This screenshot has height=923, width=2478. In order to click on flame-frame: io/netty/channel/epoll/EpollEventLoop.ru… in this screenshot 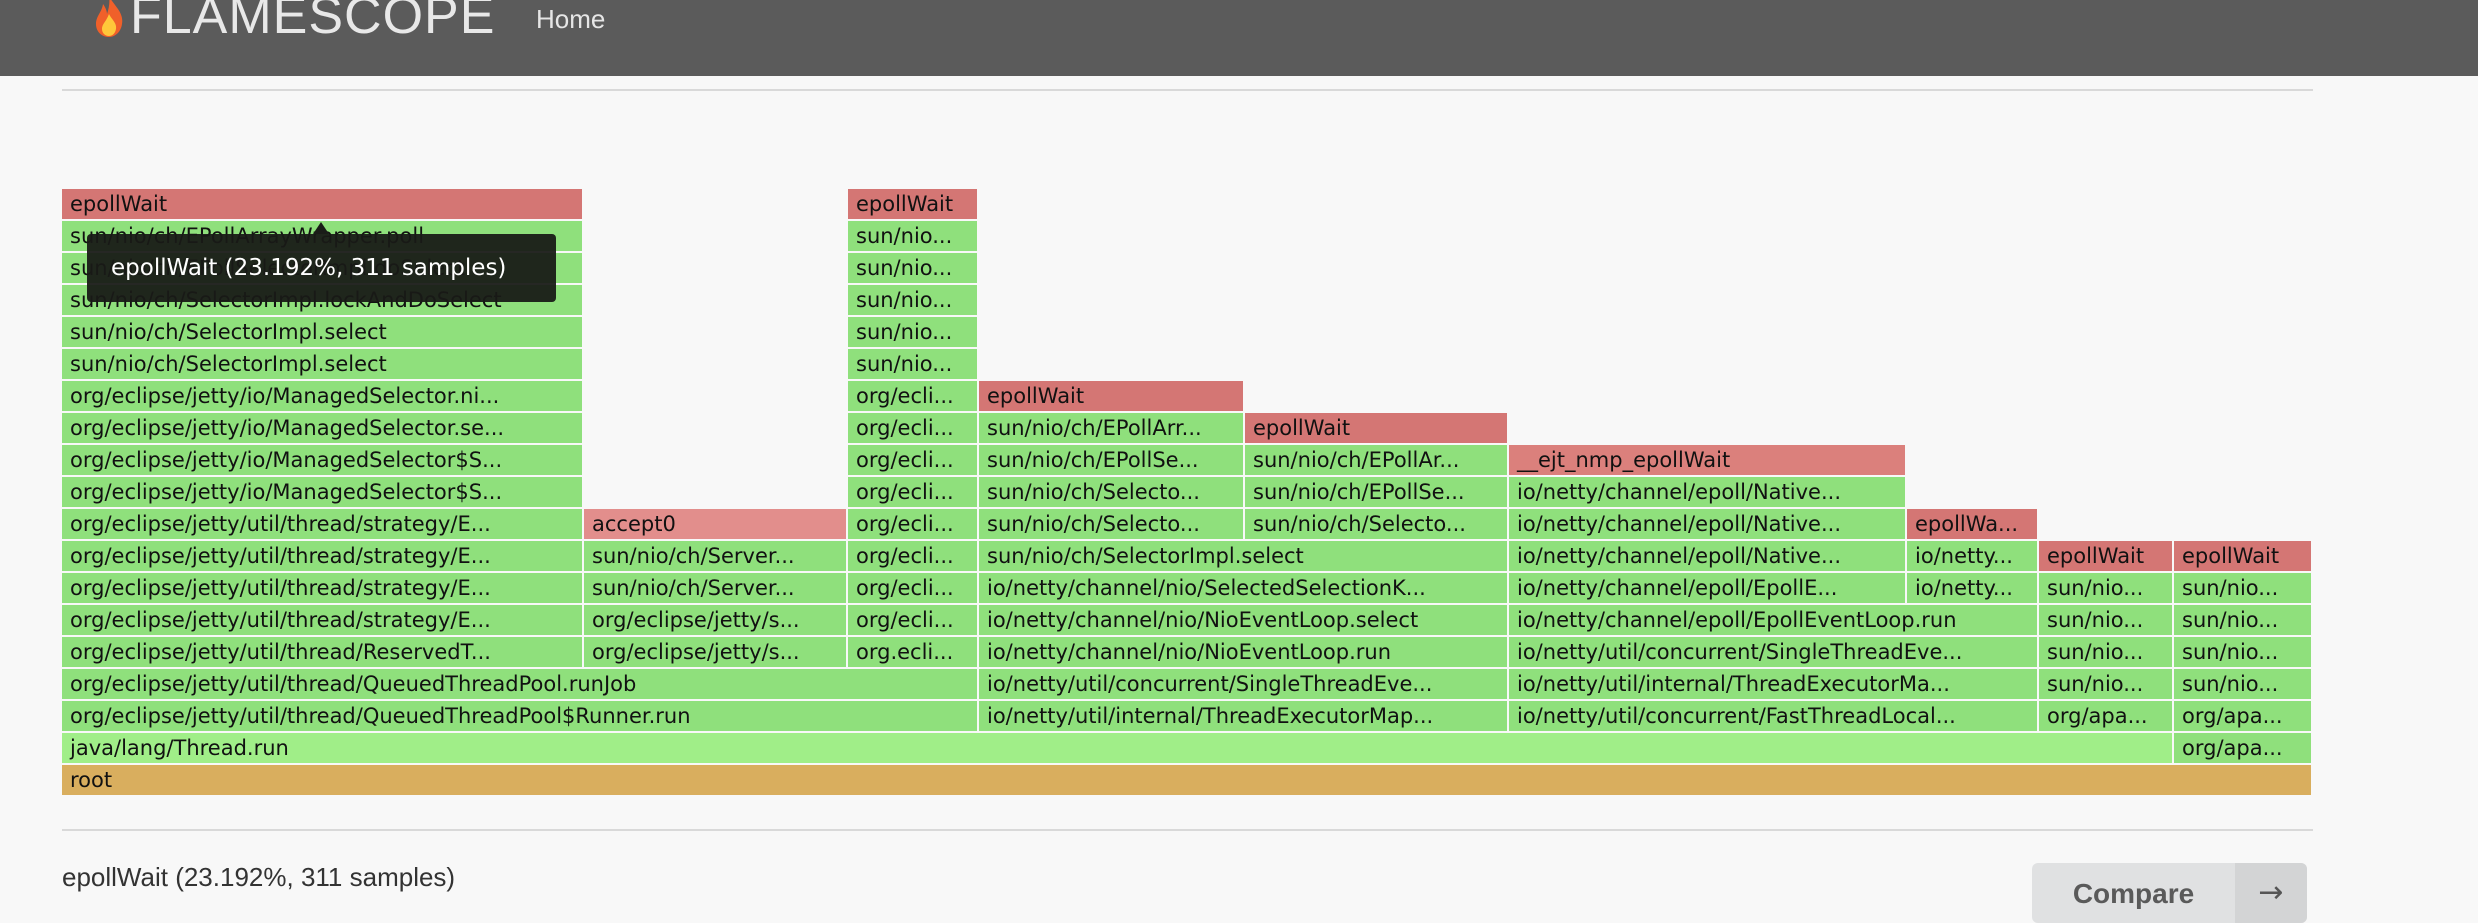, I will do `click(1773, 620)`.